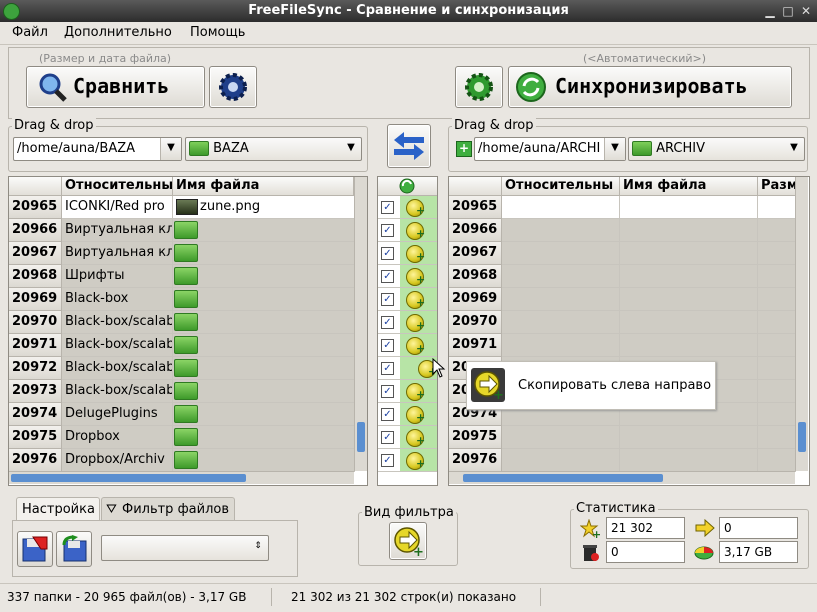 The width and height of the screenshot is (817, 612). I want to click on save-config-button, so click(35, 549).